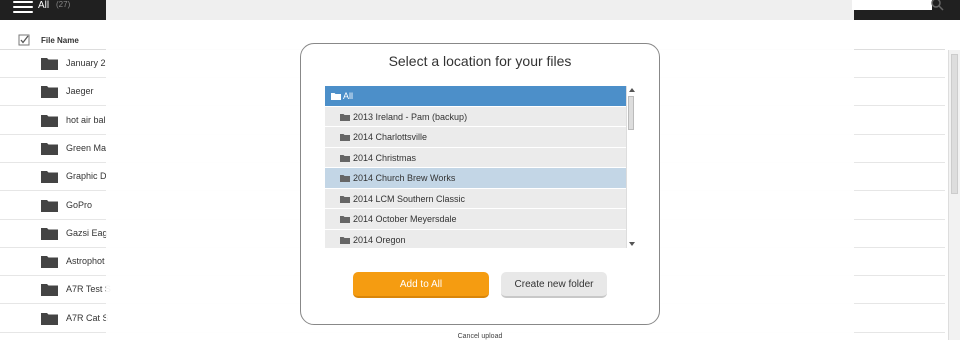 The width and height of the screenshot is (960, 340). What do you see at coordinates (892, 5) in the screenshot?
I see `search-input` at bounding box center [892, 5].